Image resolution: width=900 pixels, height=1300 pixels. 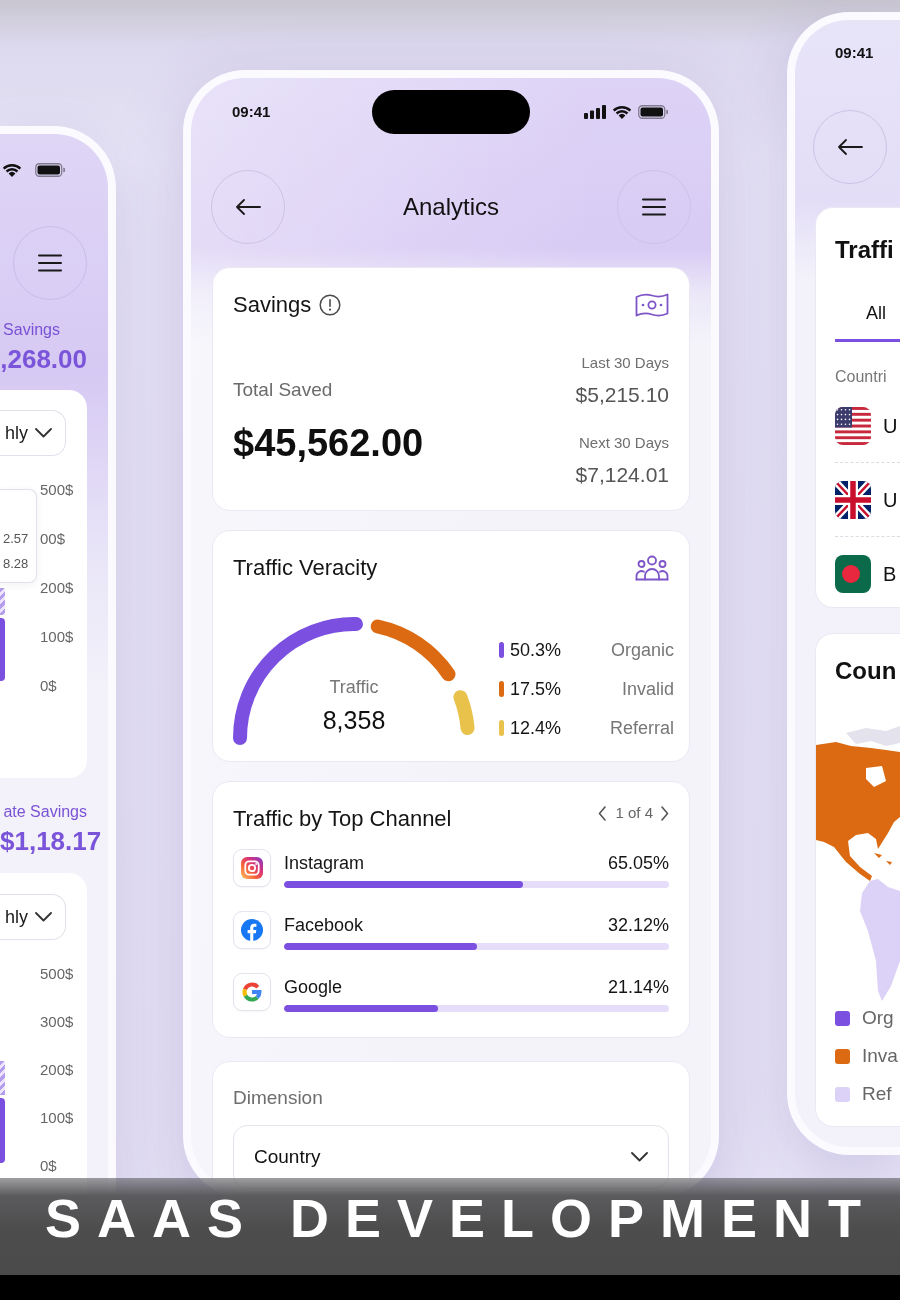 What do you see at coordinates (272, 305) in the screenshot?
I see `card-title: Savings` at bounding box center [272, 305].